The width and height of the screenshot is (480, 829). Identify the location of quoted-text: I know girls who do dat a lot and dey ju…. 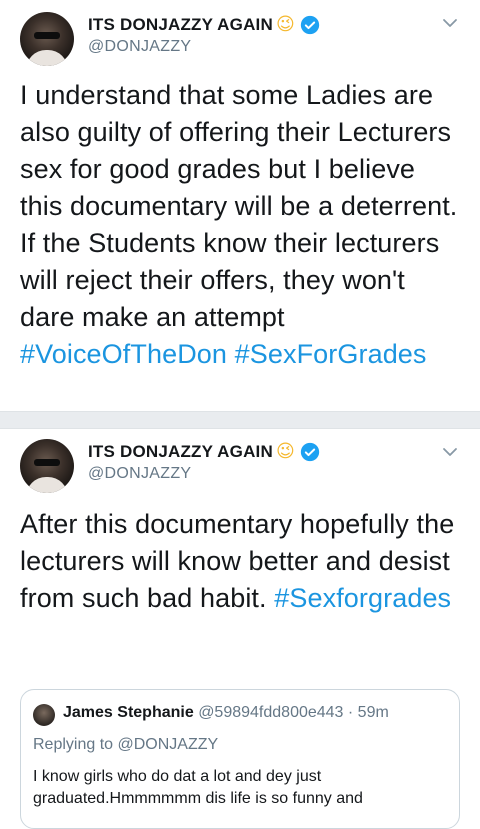
(198, 787).